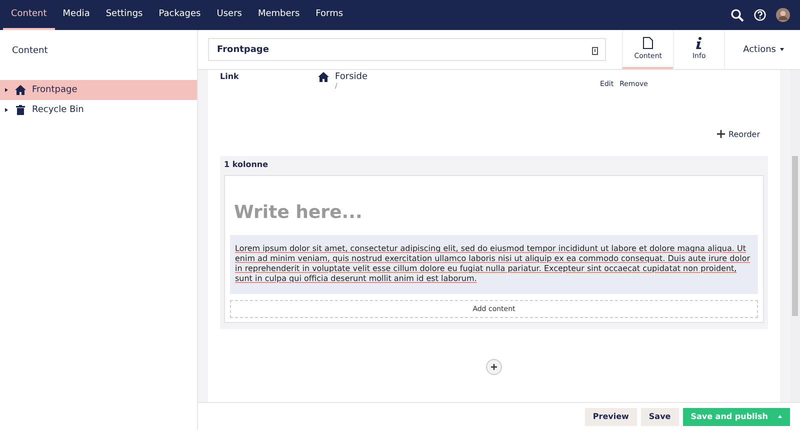  I want to click on footer-button: Preview, so click(610, 417).